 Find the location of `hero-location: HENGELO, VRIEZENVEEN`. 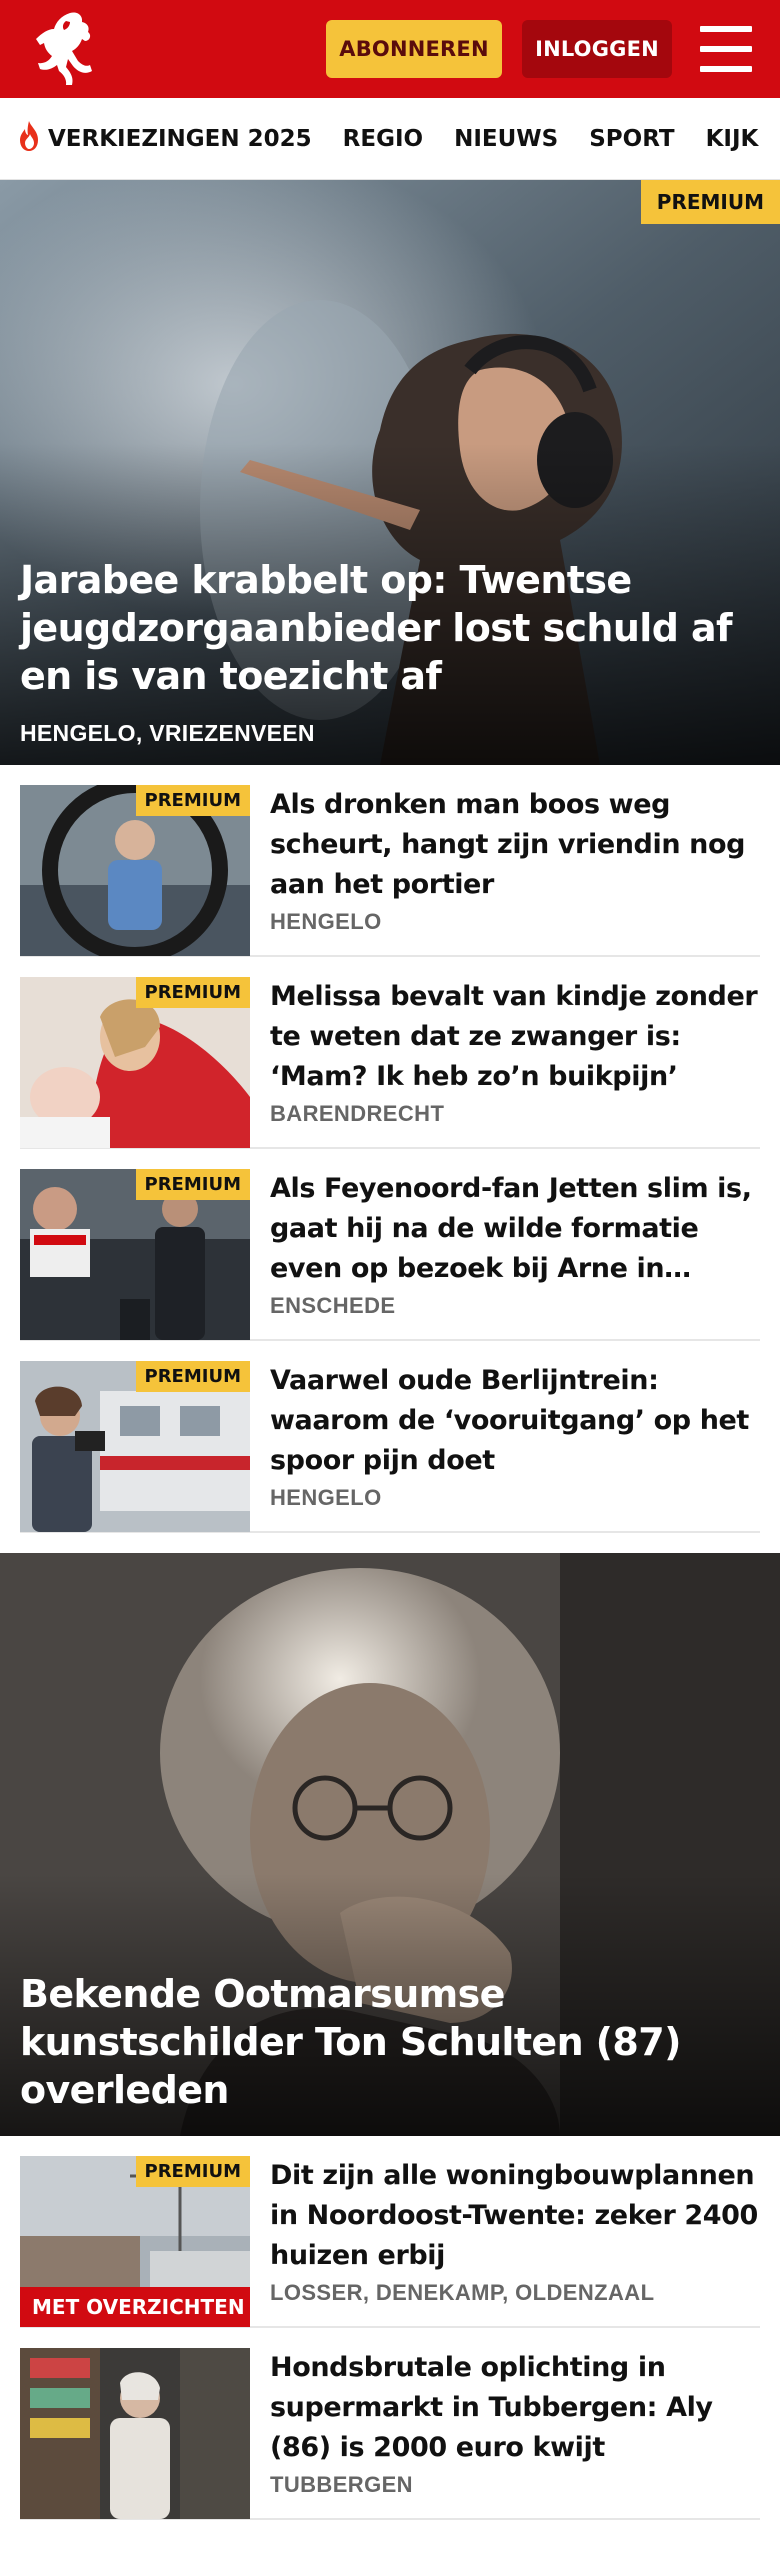

hero-location: HENGELO, VRIEZENVEEN is located at coordinates (167, 733).